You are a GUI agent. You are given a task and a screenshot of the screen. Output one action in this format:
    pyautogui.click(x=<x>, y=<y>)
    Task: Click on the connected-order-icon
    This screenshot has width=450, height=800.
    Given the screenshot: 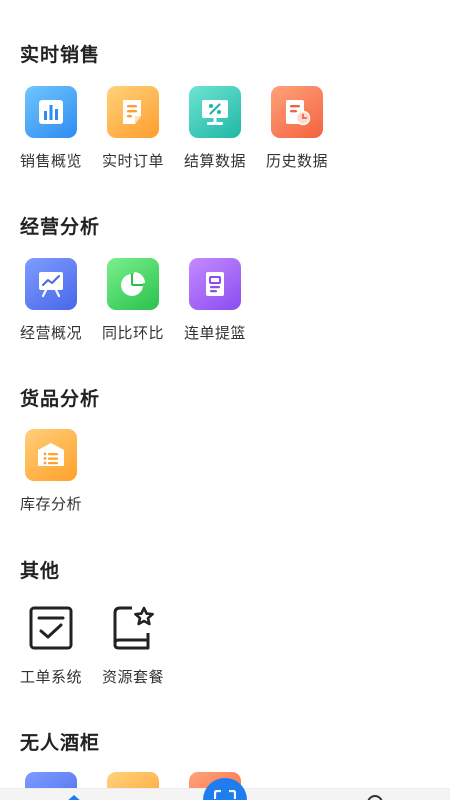 What is the action you would take?
    pyautogui.click(x=215, y=284)
    